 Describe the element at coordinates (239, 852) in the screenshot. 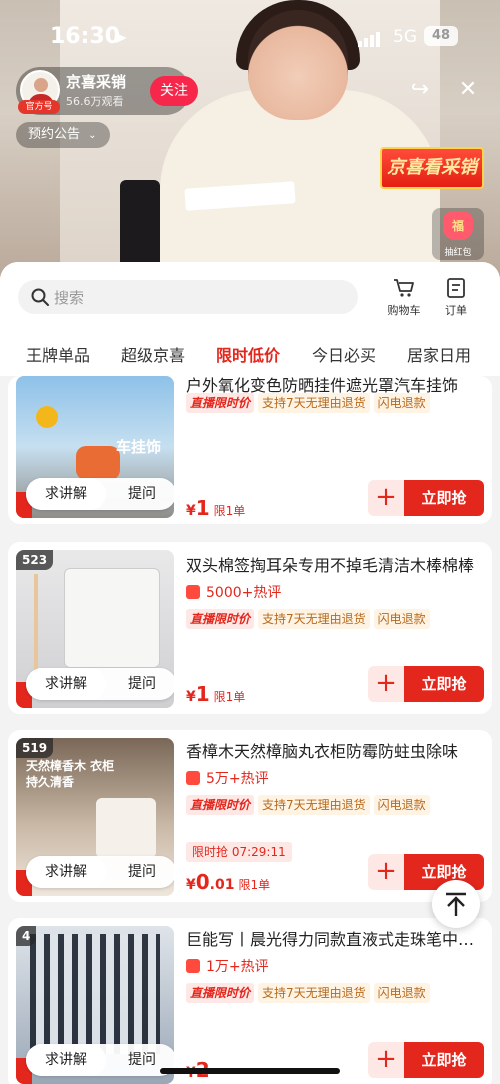

I see `flash-sale-countdown: 限时抢 07:29:11` at that location.